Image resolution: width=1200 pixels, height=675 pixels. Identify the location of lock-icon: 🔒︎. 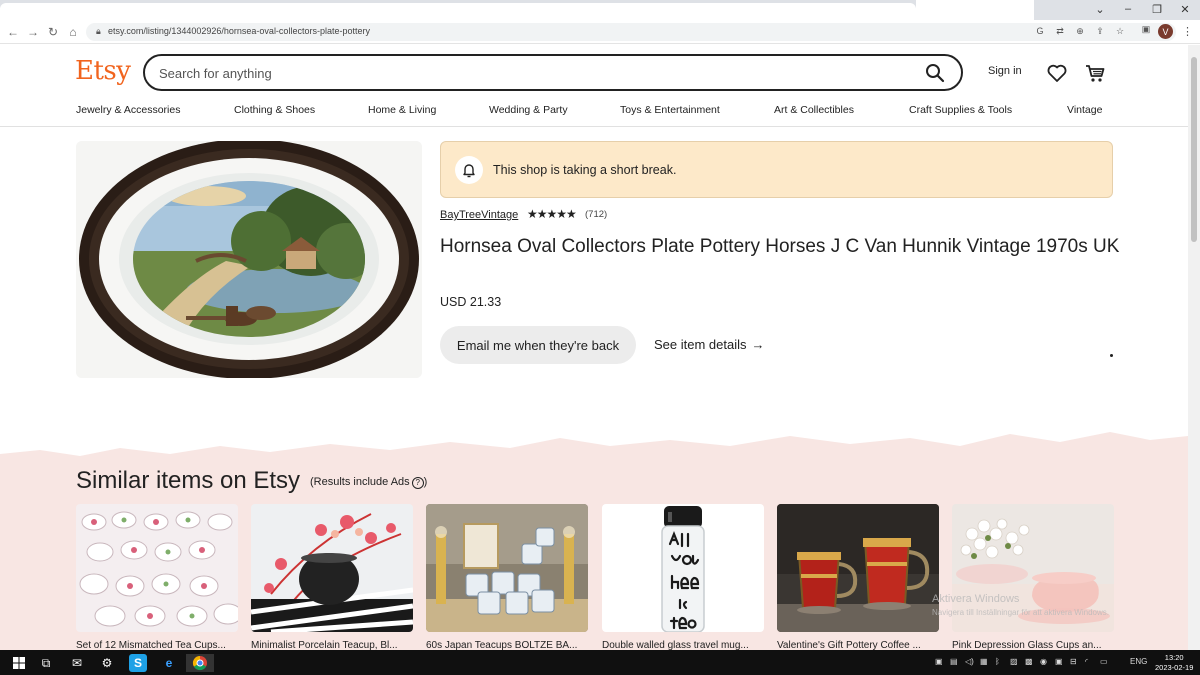
(98, 31).